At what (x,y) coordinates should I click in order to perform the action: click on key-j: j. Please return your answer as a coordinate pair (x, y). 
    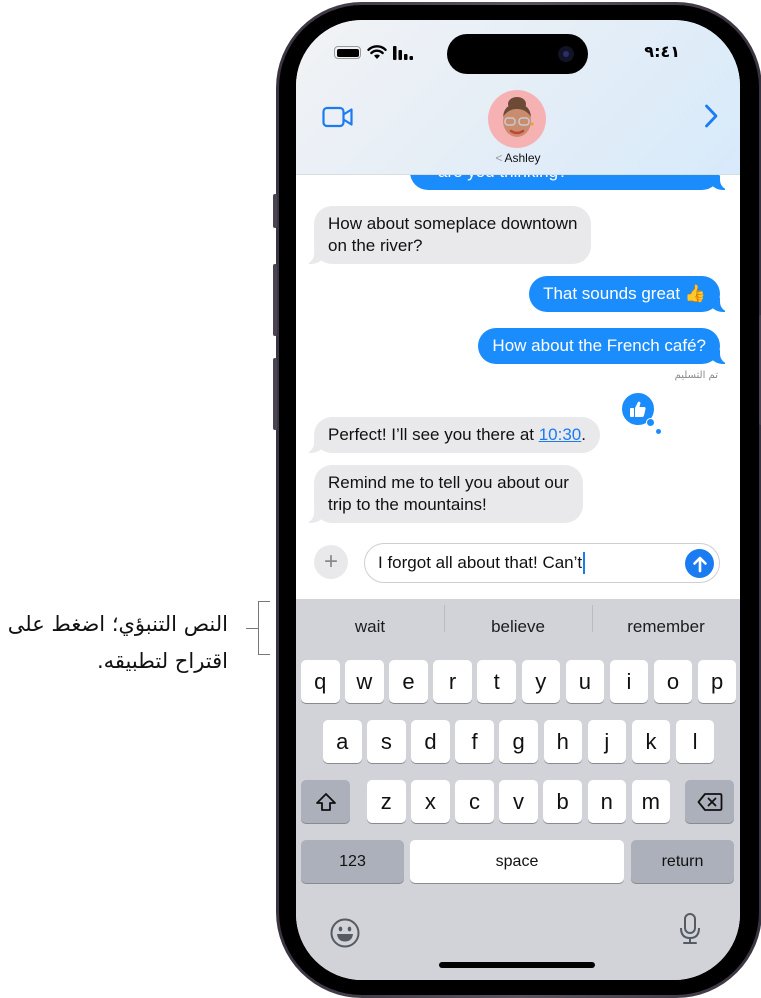
    Looking at the image, I should click on (607, 741).